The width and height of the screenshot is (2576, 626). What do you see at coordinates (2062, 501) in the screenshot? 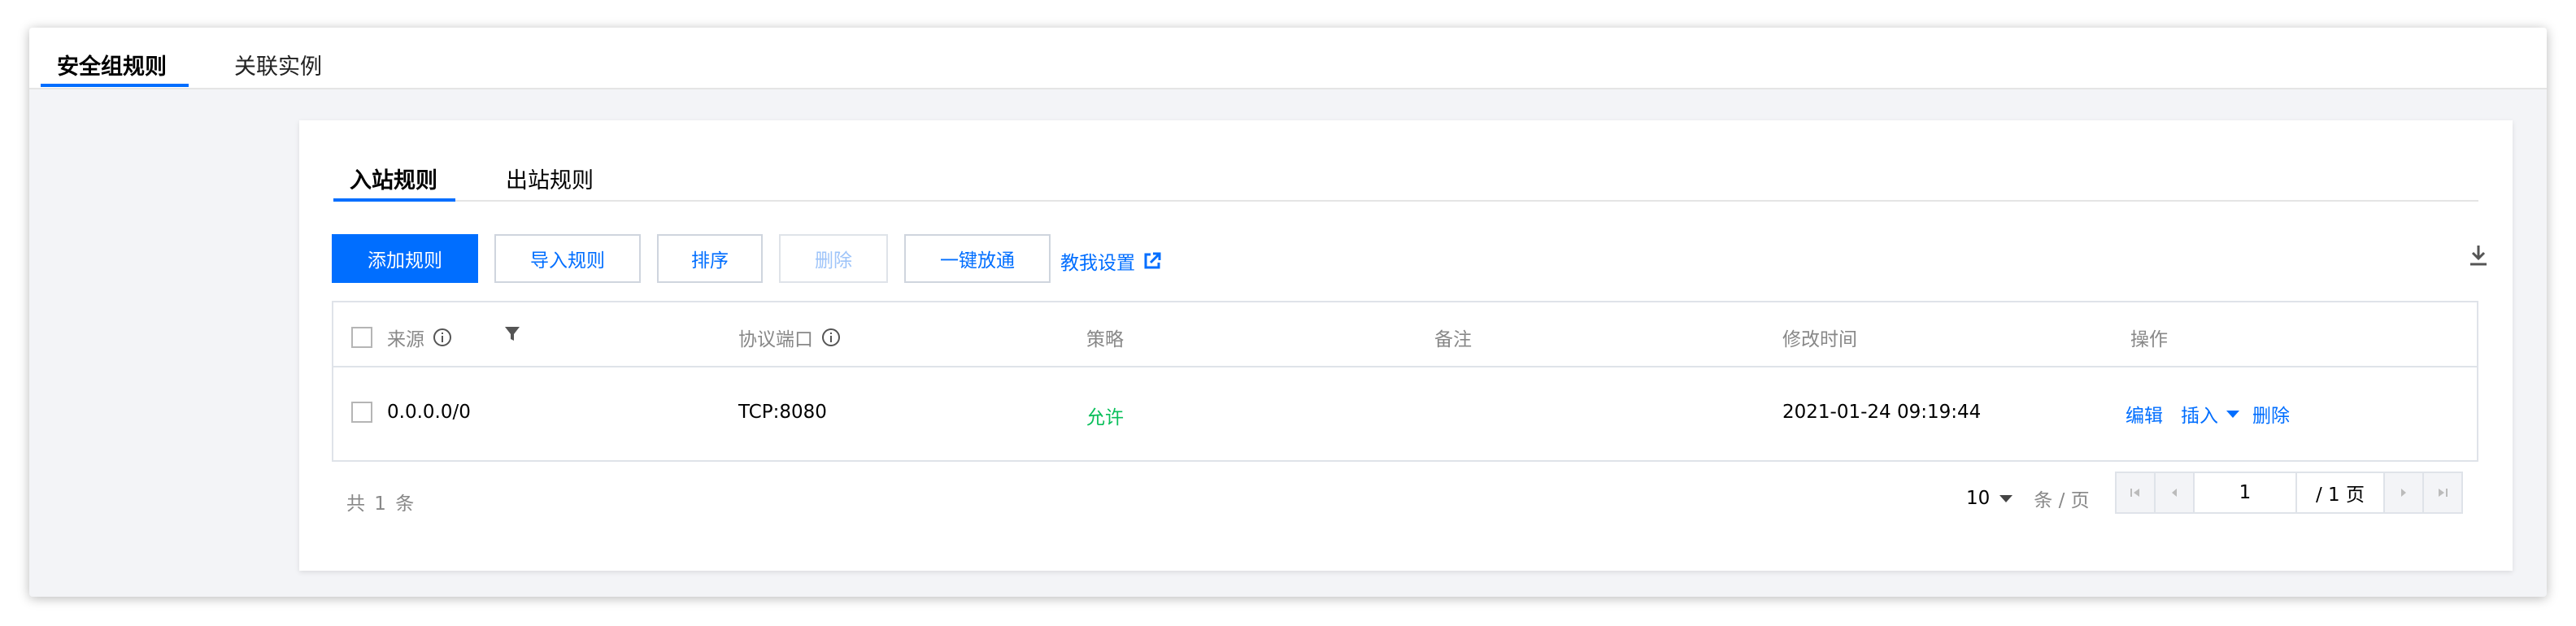
I see `page-size-unit: 条 / 页` at bounding box center [2062, 501].